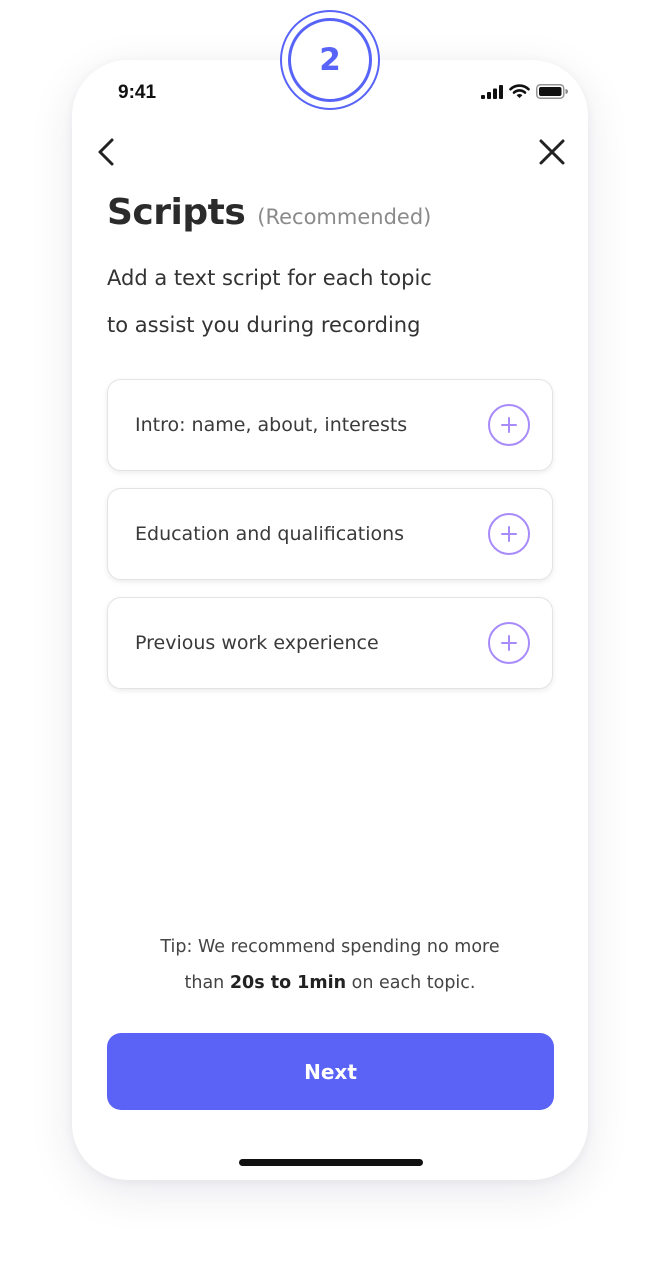 The height and width of the screenshot is (1262, 660). What do you see at coordinates (288, 983) in the screenshot?
I see `tip-duration: 20s to 1min` at bounding box center [288, 983].